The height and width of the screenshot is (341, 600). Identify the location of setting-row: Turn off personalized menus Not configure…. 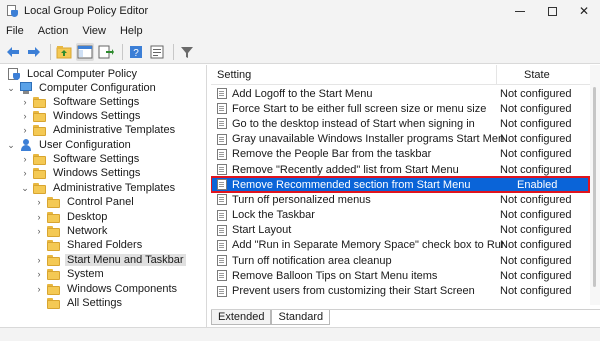
(400, 199).